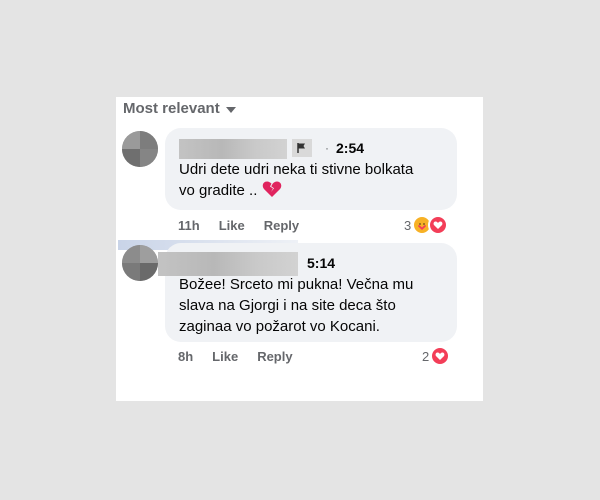 This screenshot has width=600, height=500. I want to click on caret-down-icon, so click(230, 109).